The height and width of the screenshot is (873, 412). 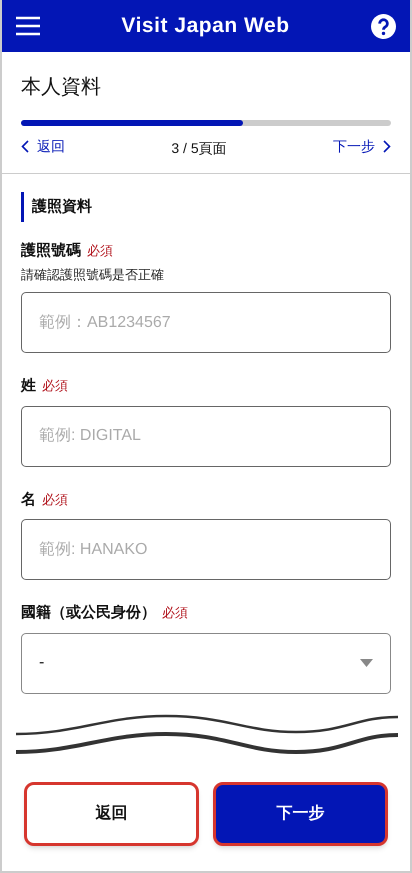 What do you see at coordinates (366, 663) in the screenshot?
I see `dropdown-caret-icon` at bounding box center [366, 663].